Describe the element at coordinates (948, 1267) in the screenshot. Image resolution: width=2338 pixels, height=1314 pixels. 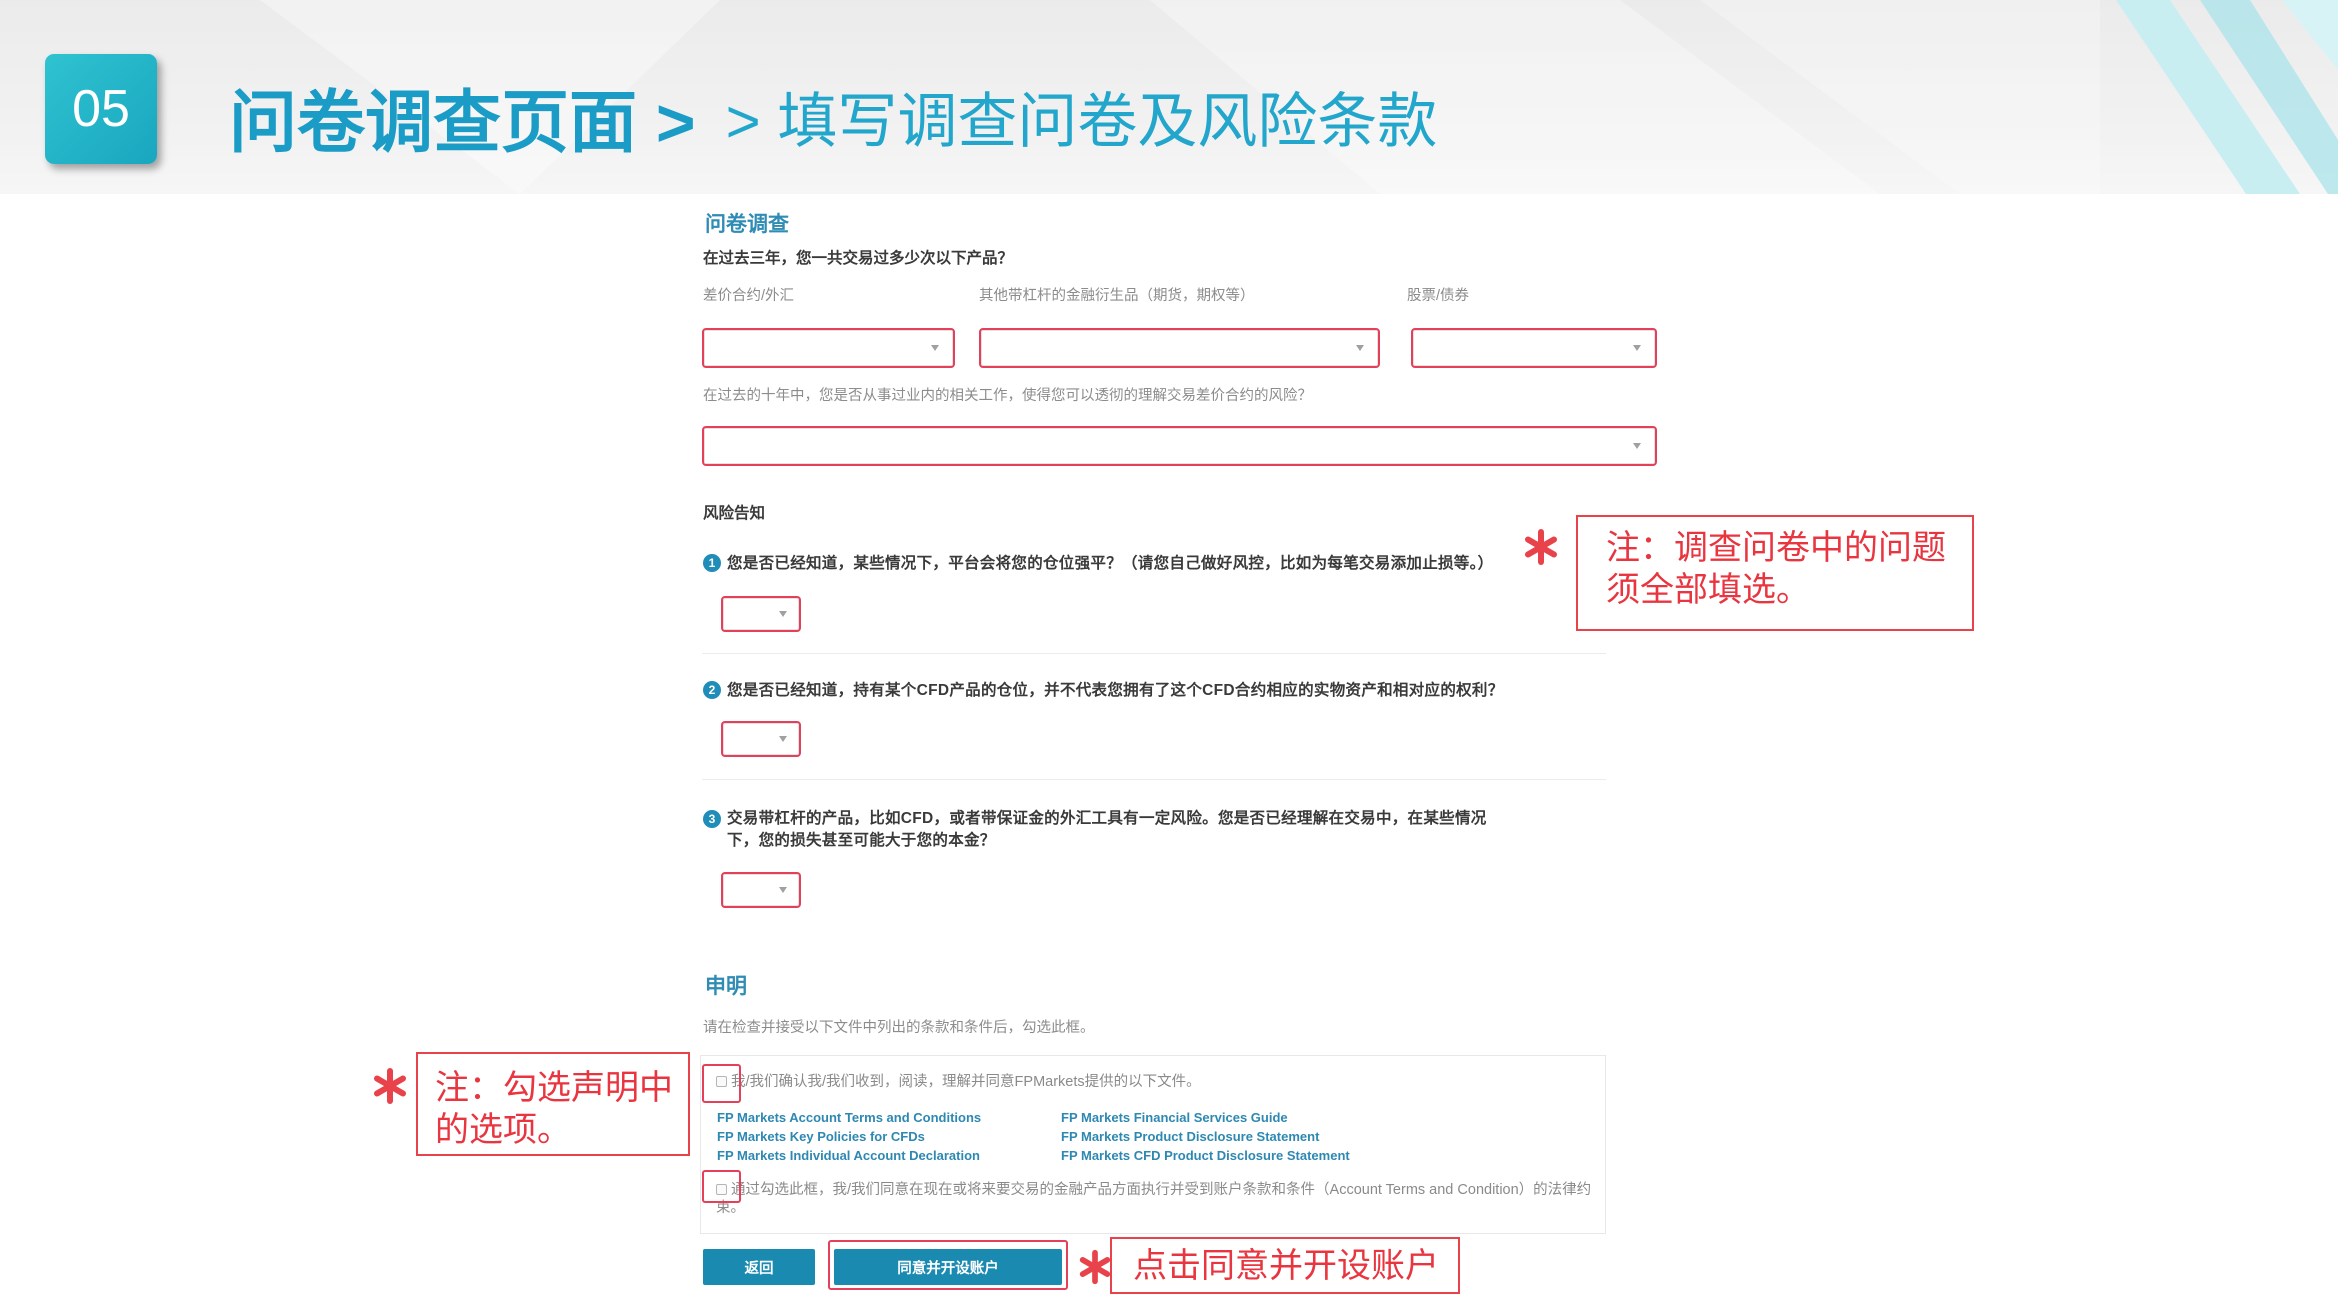
I see `agree-open-account-button: 同意并开设账户` at that location.